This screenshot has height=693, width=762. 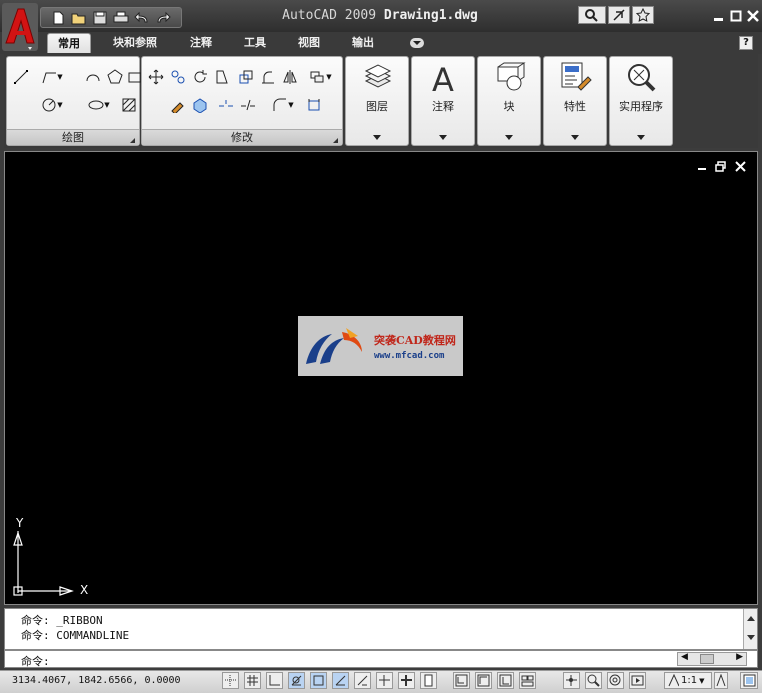 What do you see at coordinates (58, 18) in the screenshot?
I see `new-icon` at bounding box center [58, 18].